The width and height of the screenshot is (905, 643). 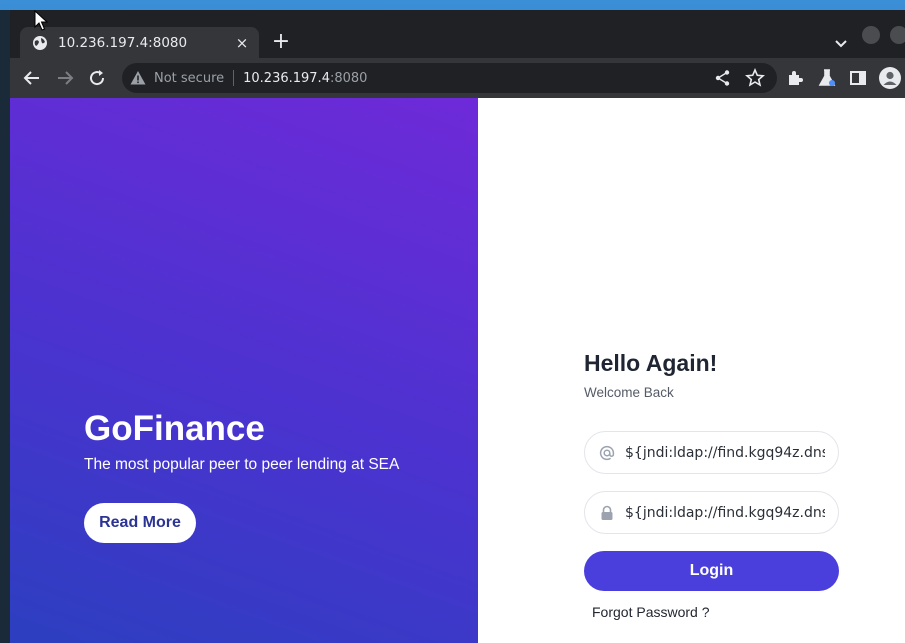 I want to click on password-field, so click(x=711, y=512).